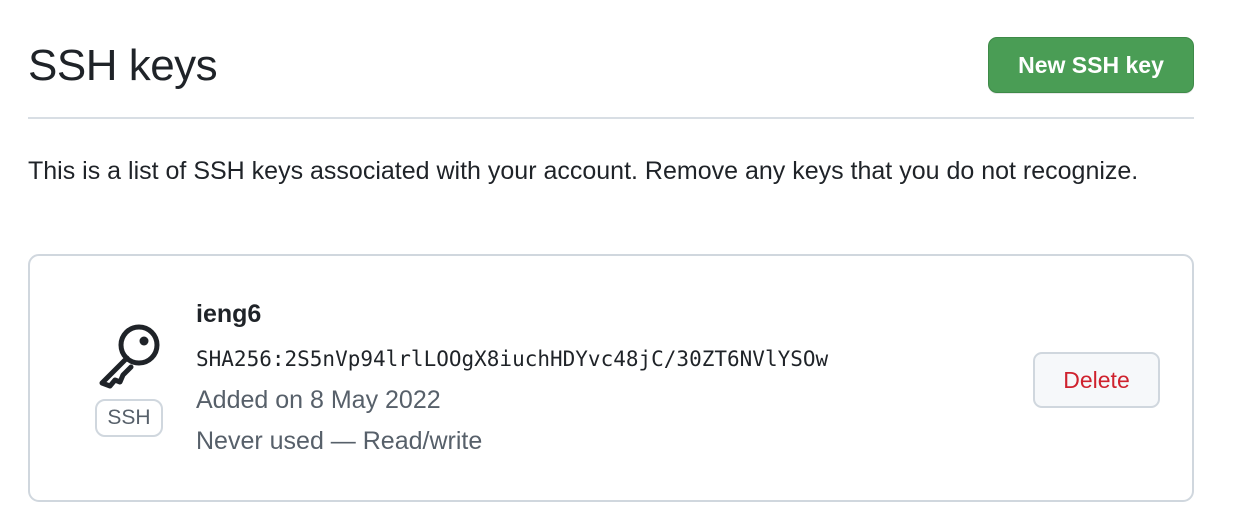 The image size is (1238, 524). What do you see at coordinates (229, 314) in the screenshot?
I see `key-title: ieng6` at bounding box center [229, 314].